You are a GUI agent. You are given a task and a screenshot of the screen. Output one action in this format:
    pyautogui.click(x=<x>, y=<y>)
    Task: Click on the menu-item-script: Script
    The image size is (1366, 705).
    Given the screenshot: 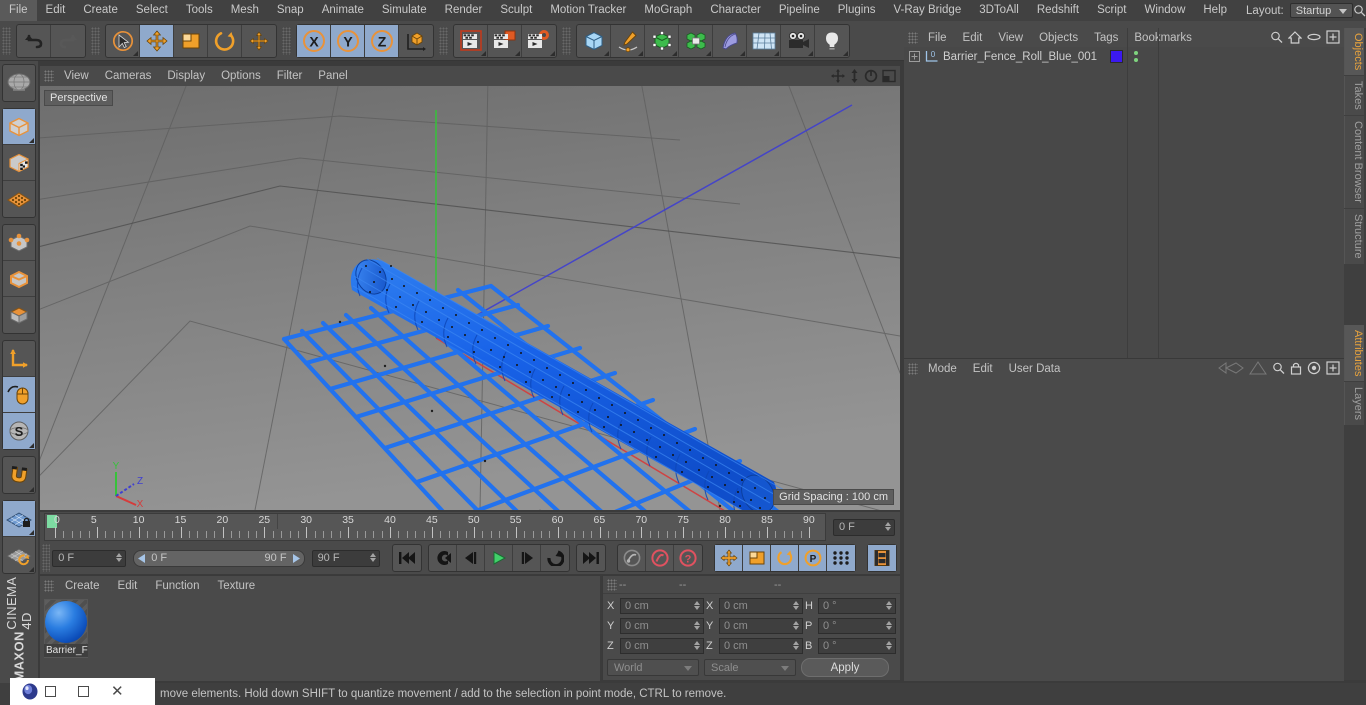 What is the action you would take?
    pyautogui.click(x=1111, y=10)
    